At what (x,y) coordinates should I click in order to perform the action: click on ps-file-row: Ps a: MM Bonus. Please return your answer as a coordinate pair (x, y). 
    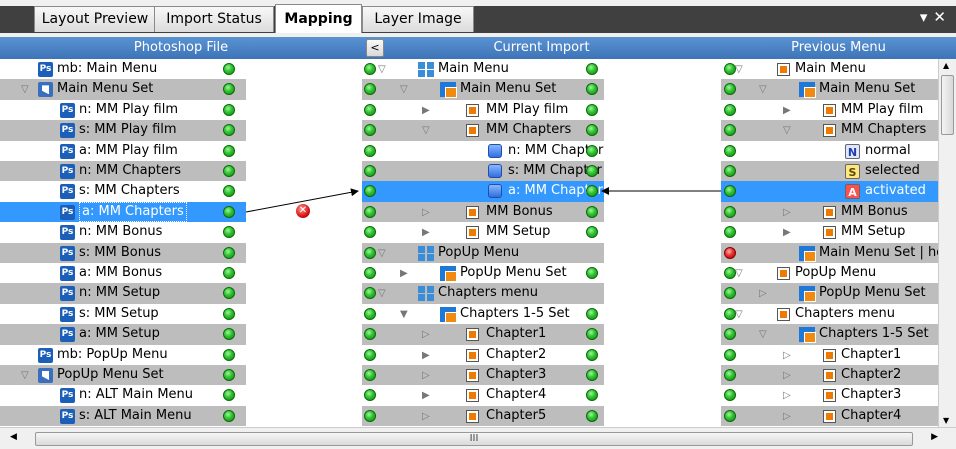
    Looking at the image, I should click on (123, 273).